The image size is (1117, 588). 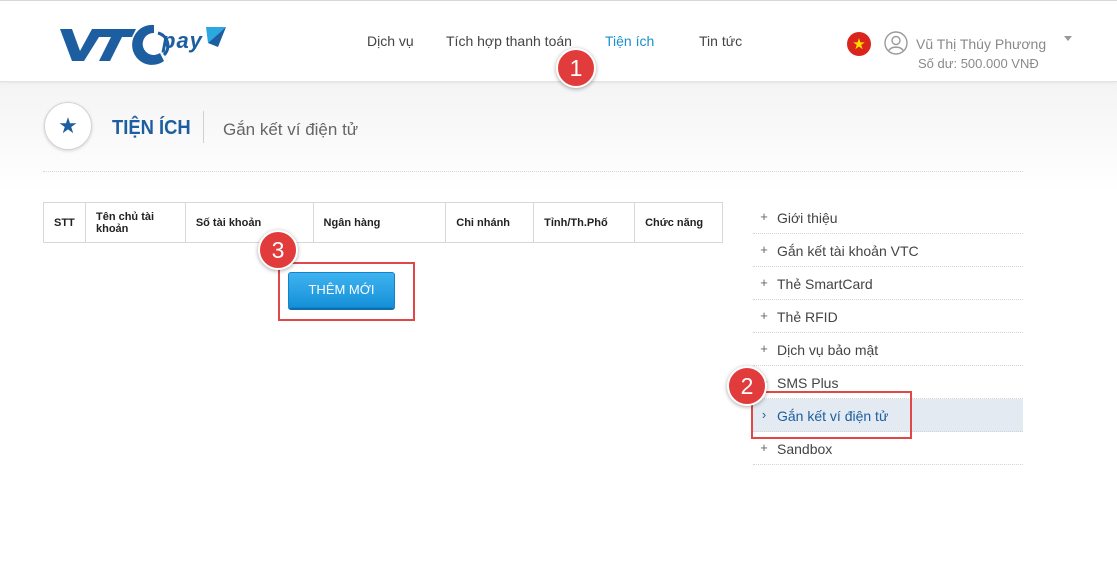 What do you see at coordinates (888, 316) in the screenshot?
I see `sidebar-item-the-rfid: + Thẻ RFID` at bounding box center [888, 316].